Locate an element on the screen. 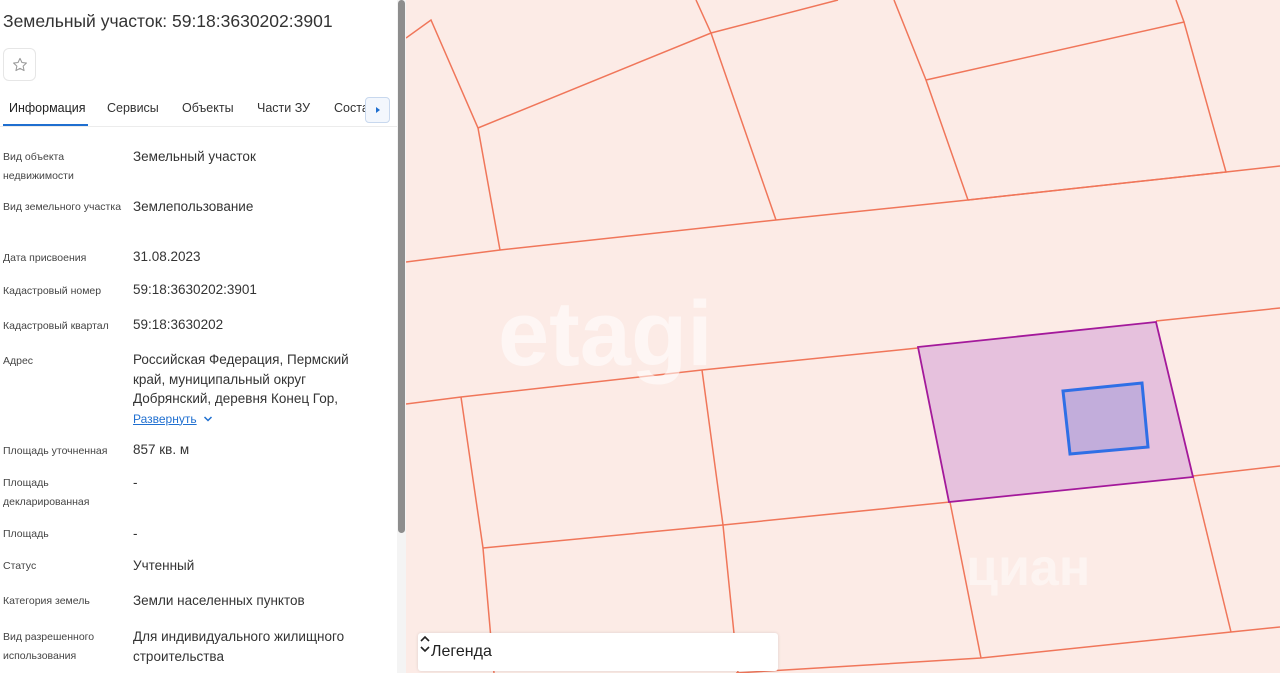 This screenshot has height=673, width=1280. tab-parts: Части ЗУ is located at coordinates (283, 108).